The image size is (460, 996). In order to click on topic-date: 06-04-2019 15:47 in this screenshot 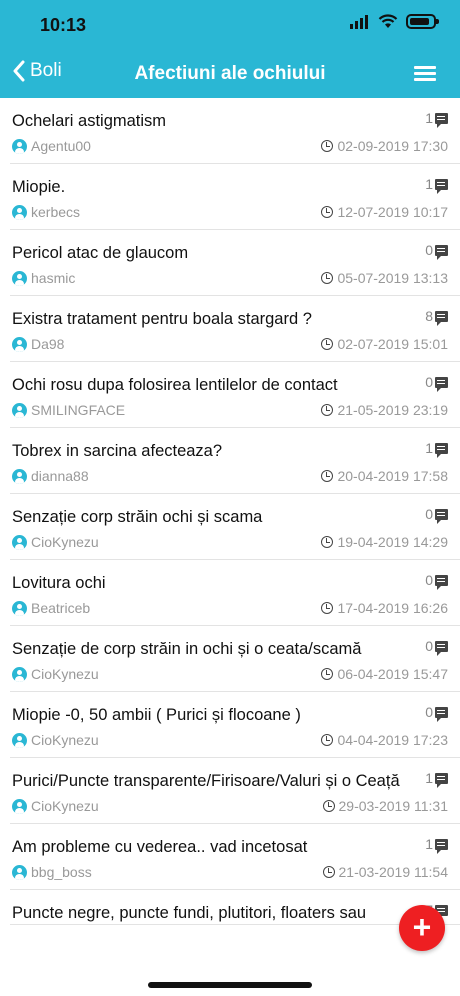, I will do `click(384, 674)`.